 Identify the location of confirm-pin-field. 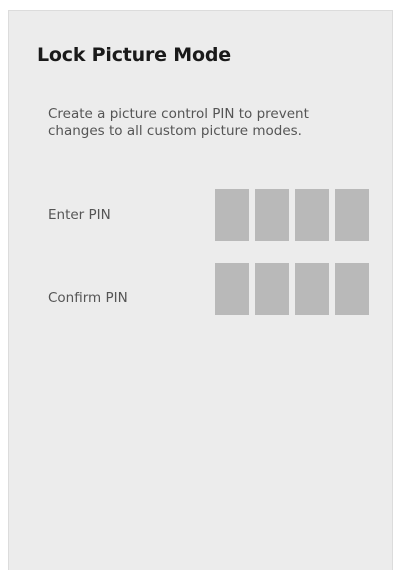
(292, 289).